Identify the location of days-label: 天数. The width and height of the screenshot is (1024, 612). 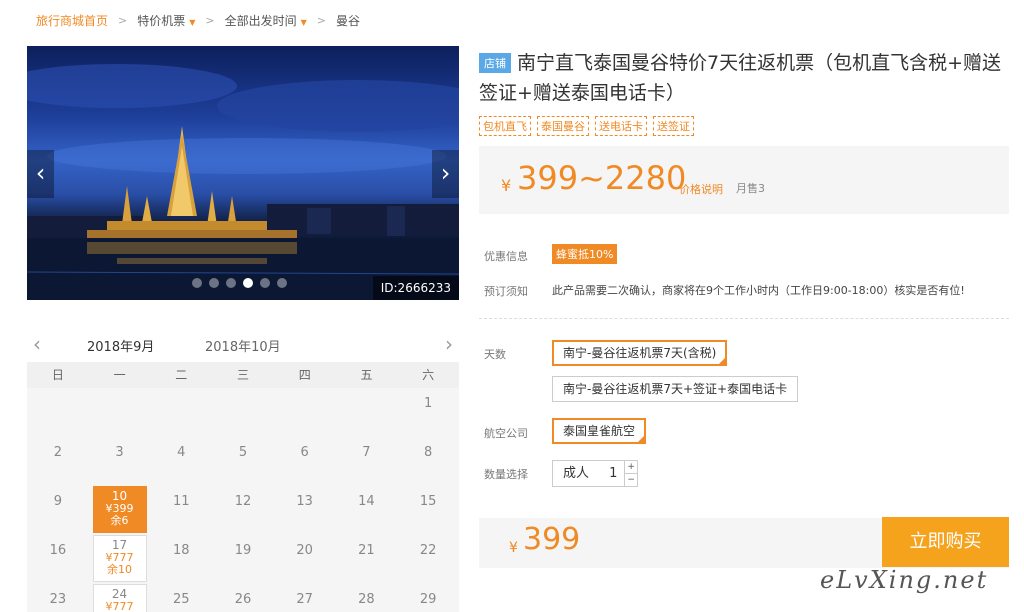
(495, 354).